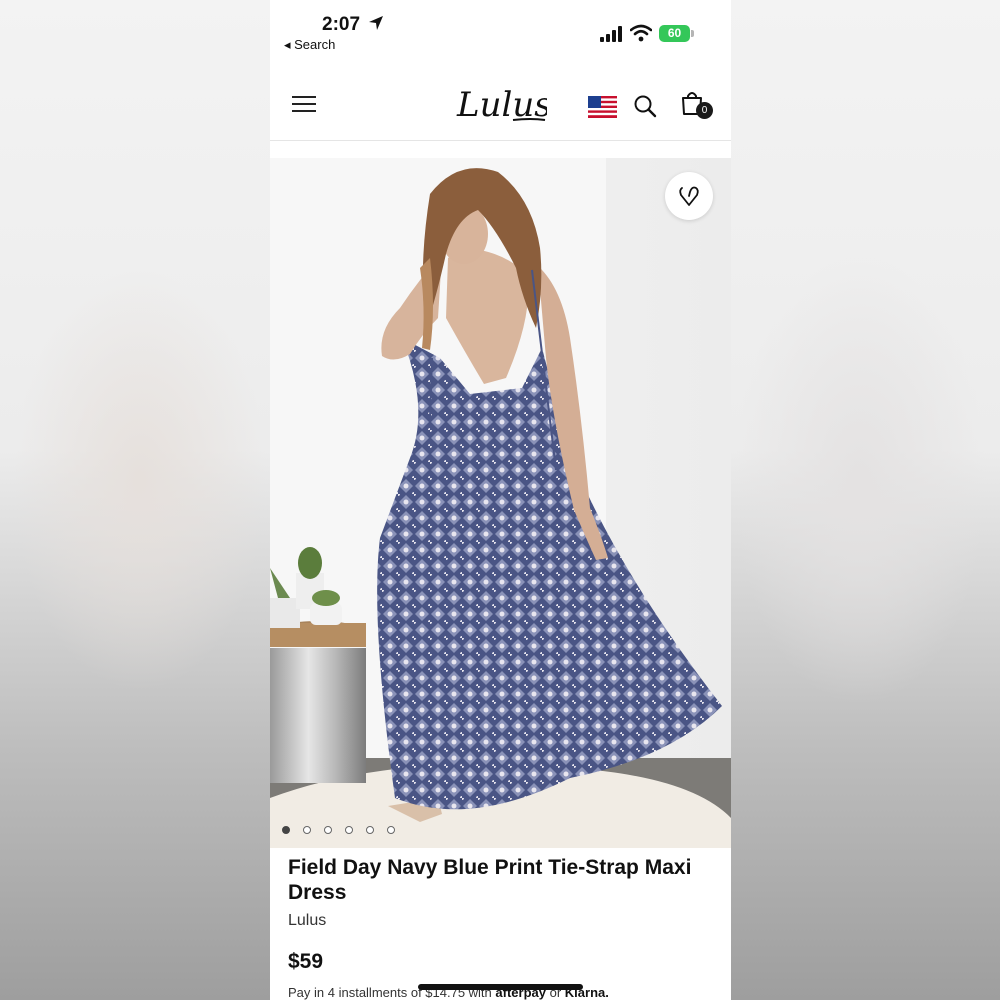 The image size is (1000, 1000). What do you see at coordinates (307, 921) in the screenshot?
I see `product-brand: Lulus` at bounding box center [307, 921].